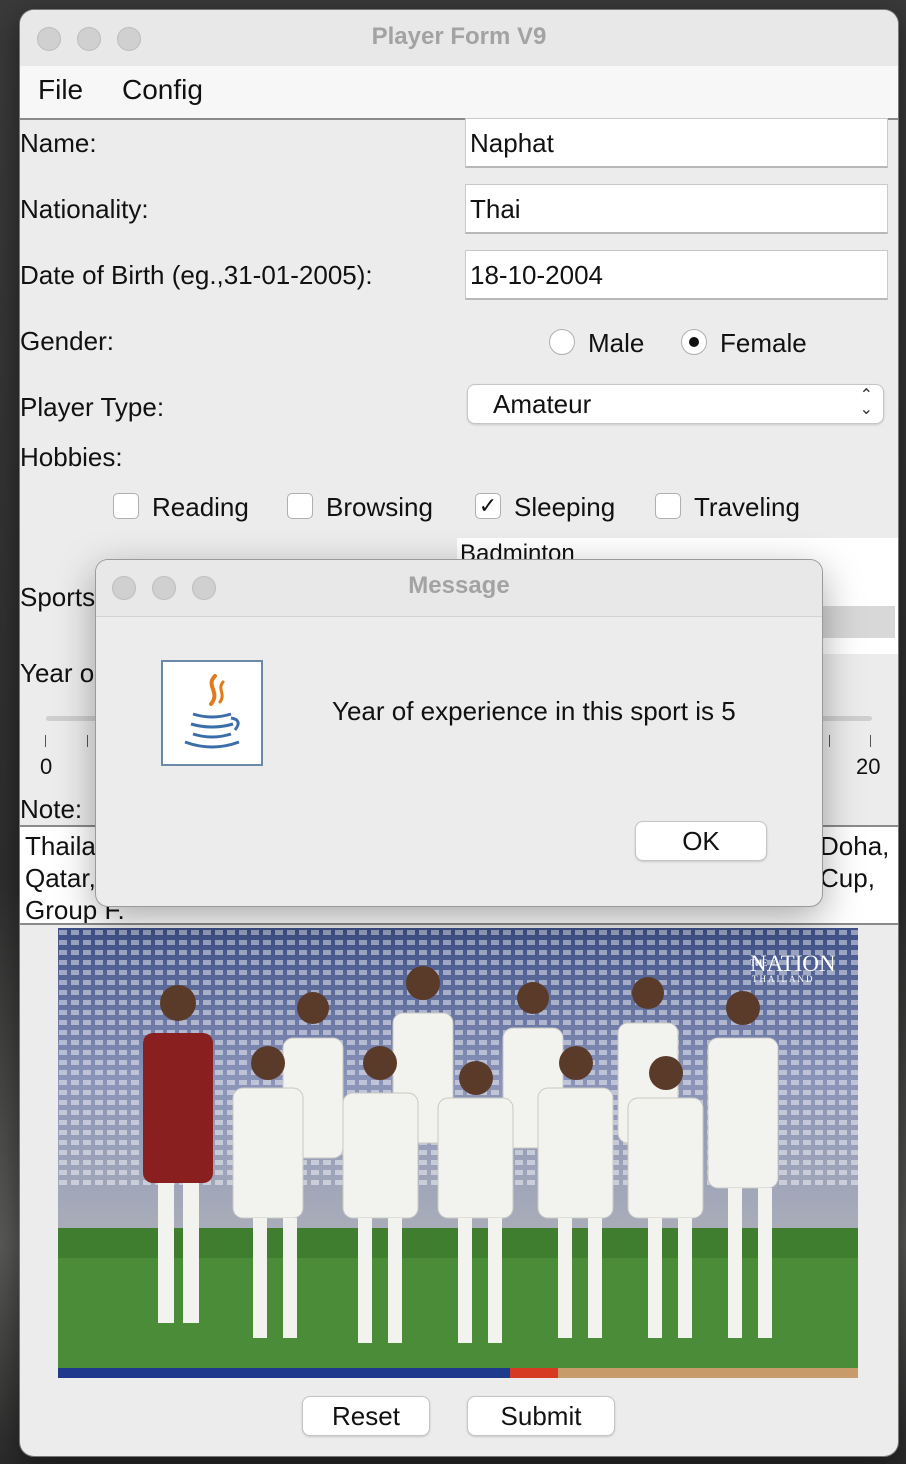 The image size is (906, 1464). I want to click on hobby-traveling-label: Traveling, so click(747, 507).